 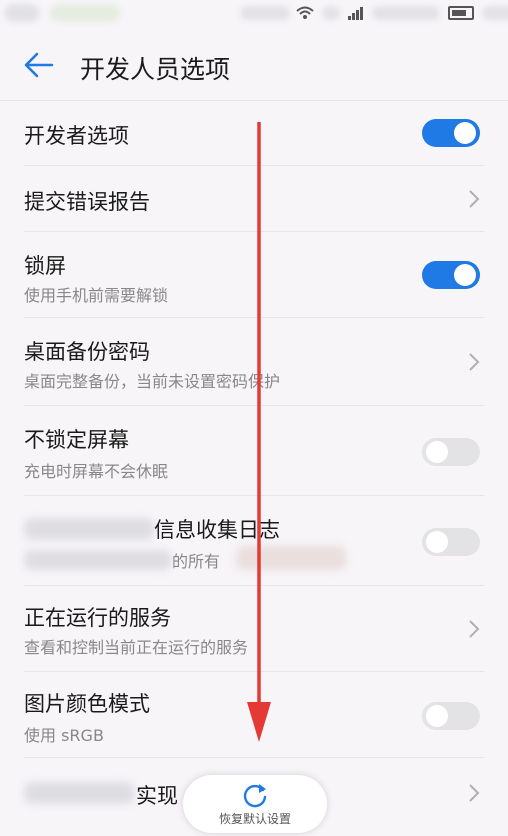 What do you see at coordinates (254, 64) in the screenshot?
I see `app-bar: 开发人员选项` at bounding box center [254, 64].